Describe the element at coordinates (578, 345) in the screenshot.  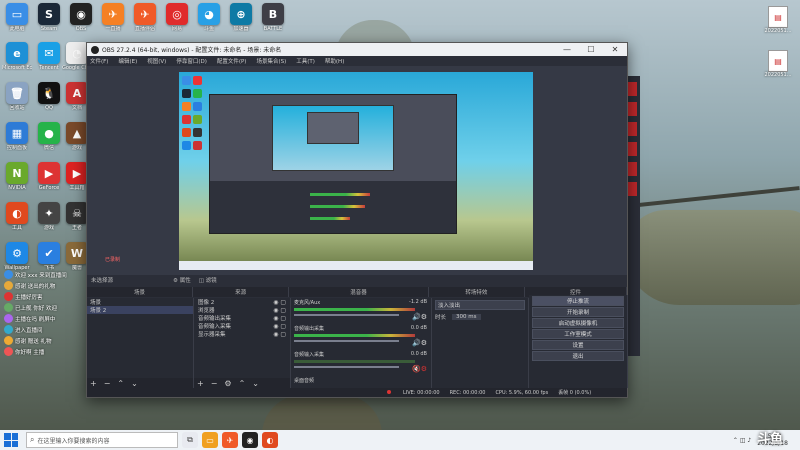
I see `settings-button: 设置` at that location.